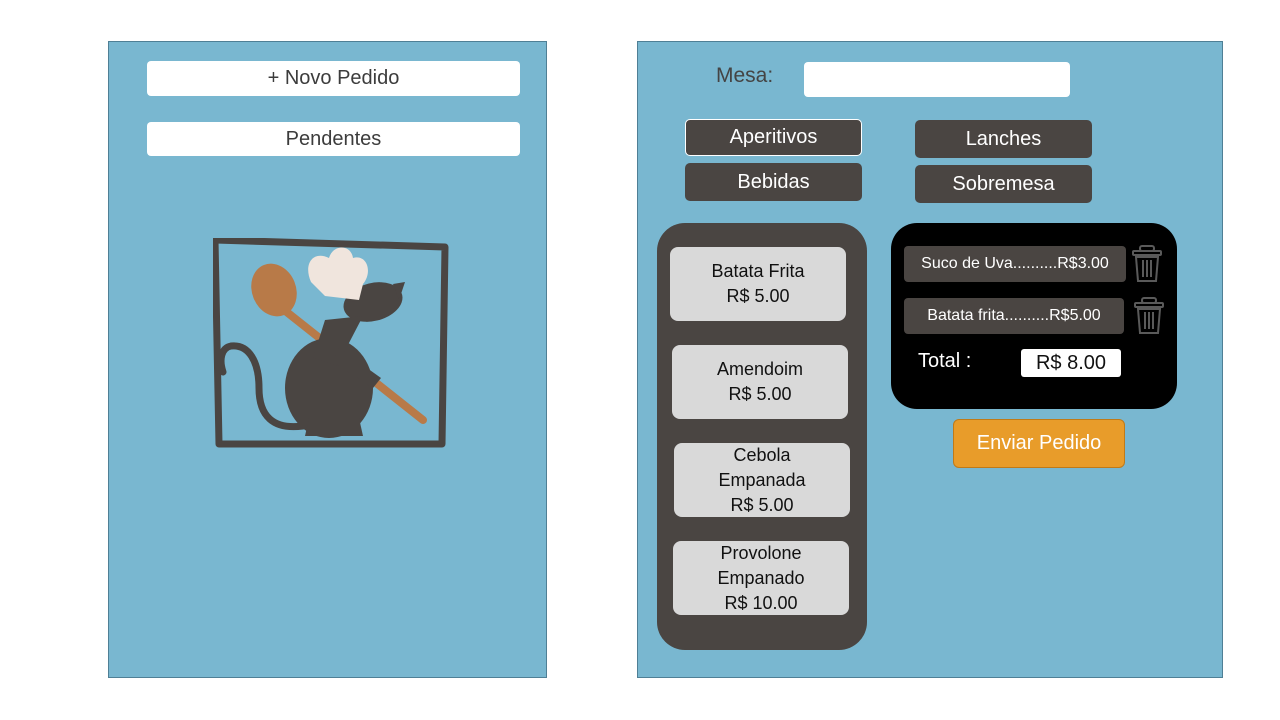 The height and width of the screenshot is (720, 1280). Describe the element at coordinates (761, 602) in the screenshot. I see `menu-item-price: R$ 10.00` at that location.